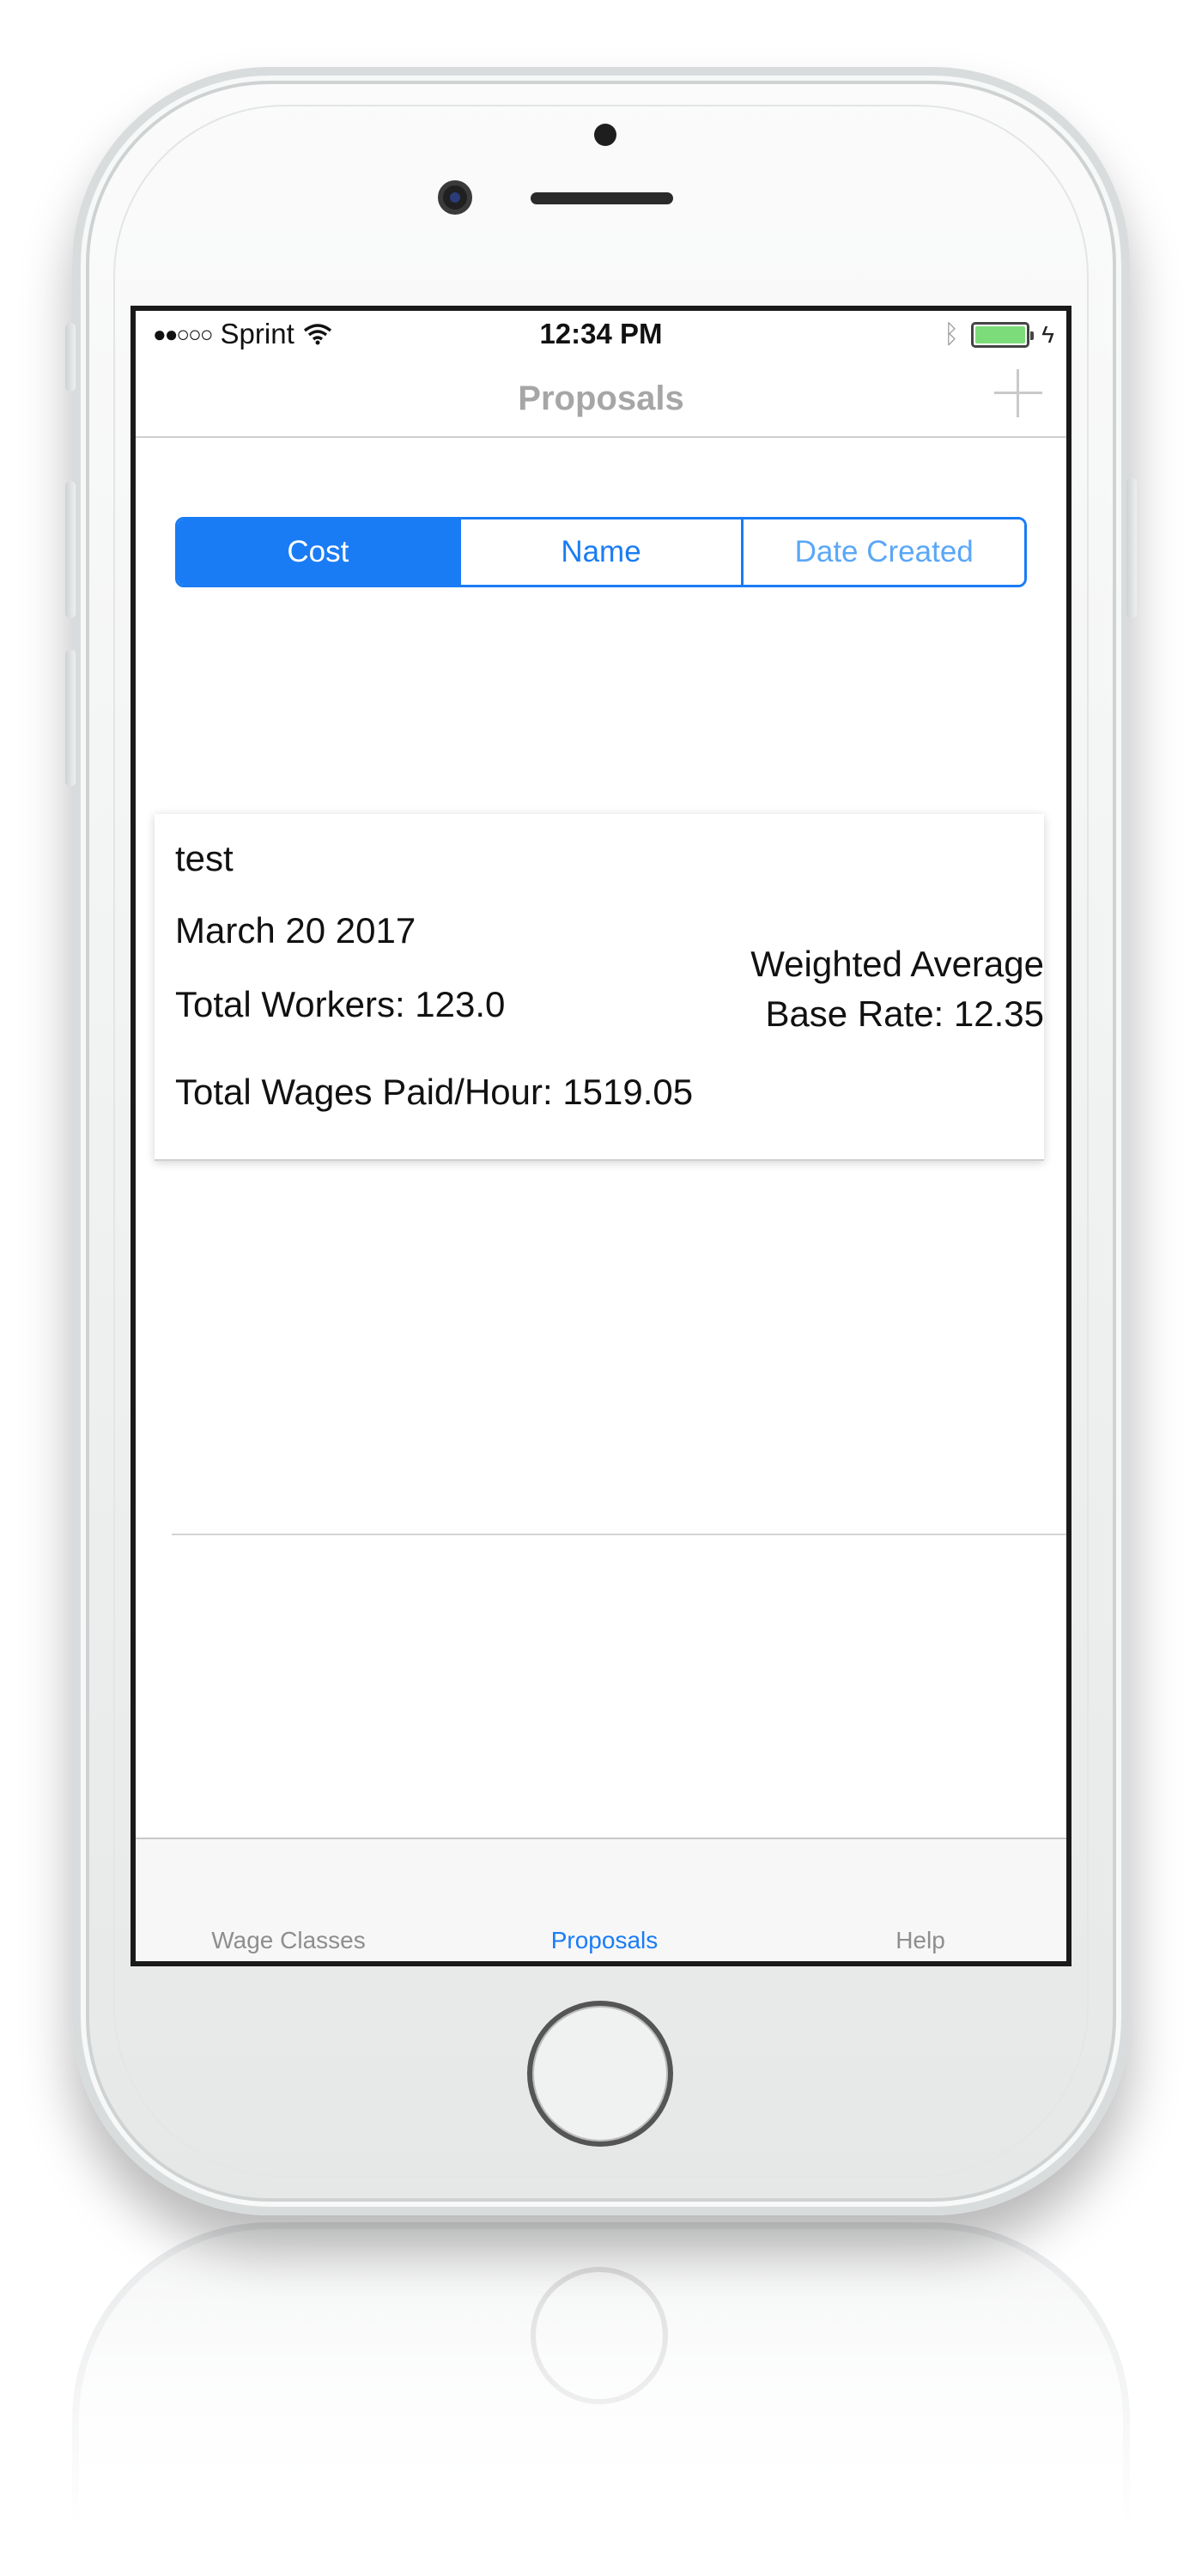 This screenshot has height=2576, width=1202. I want to click on status-bar: ●●○○○ Sprint 12:34 PM ᛒ ϟ, so click(601, 335).